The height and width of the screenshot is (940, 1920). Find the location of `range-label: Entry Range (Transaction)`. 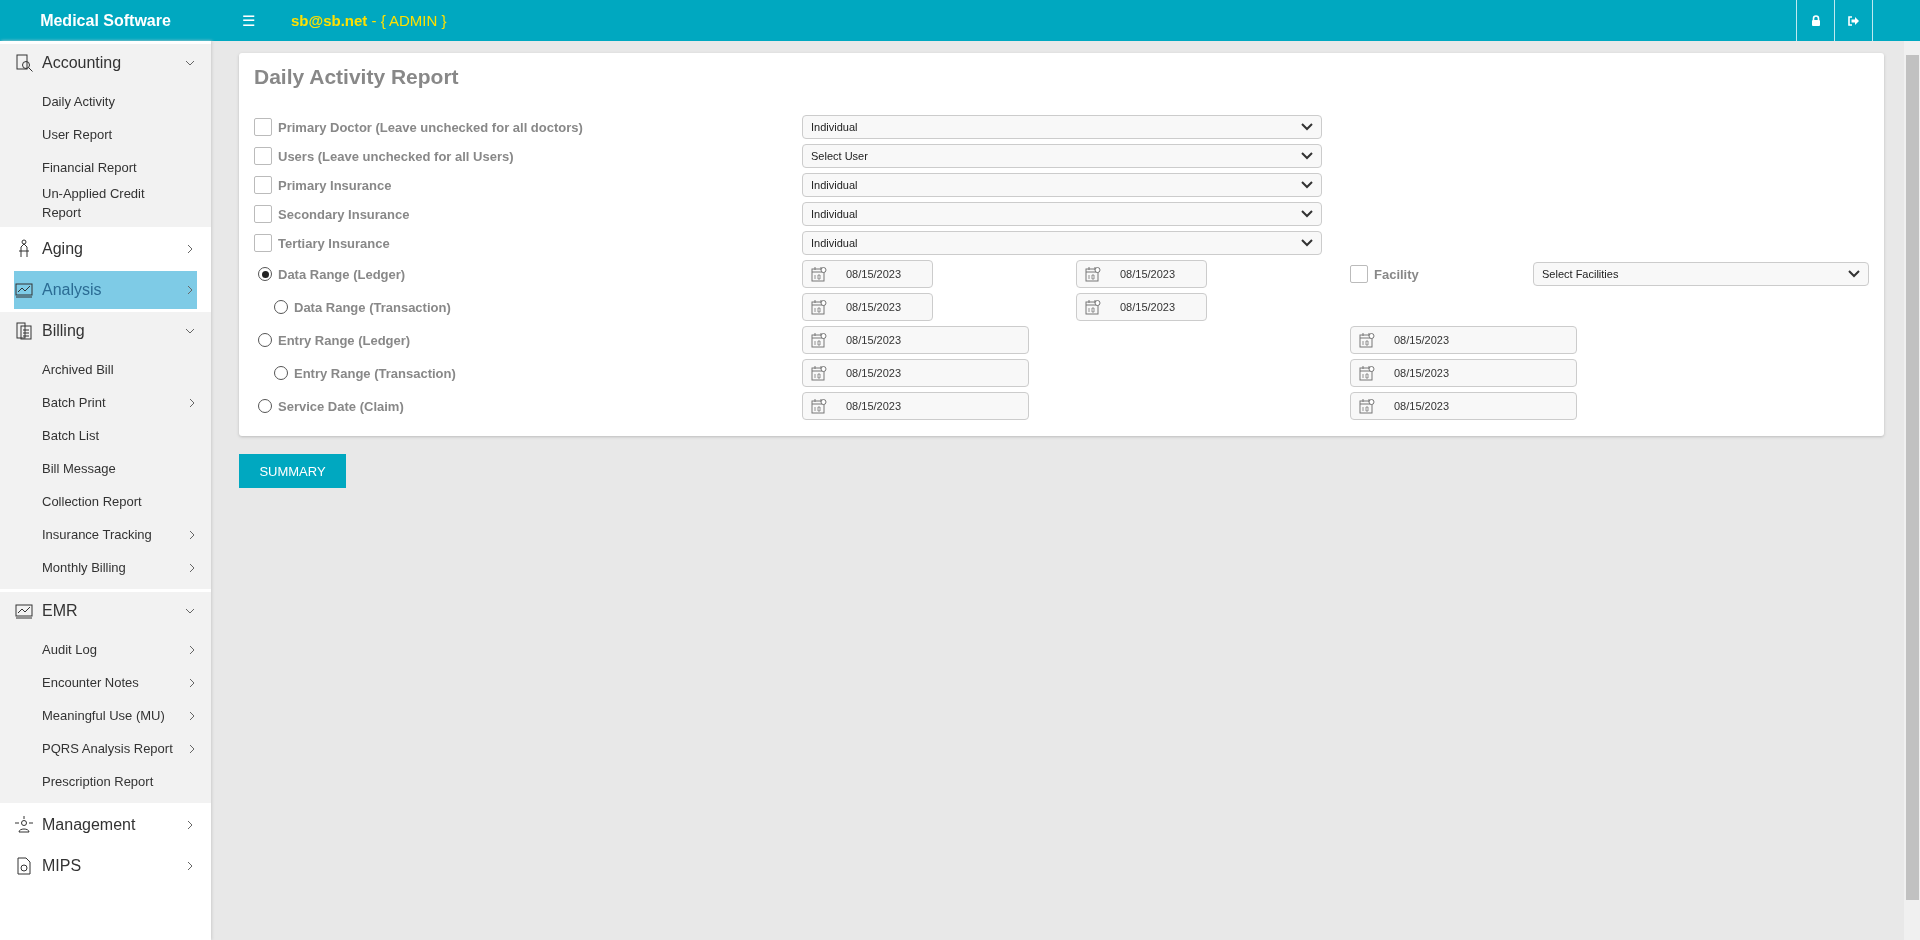

range-label: Entry Range (Transaction) is located at coordinates (375, 373).